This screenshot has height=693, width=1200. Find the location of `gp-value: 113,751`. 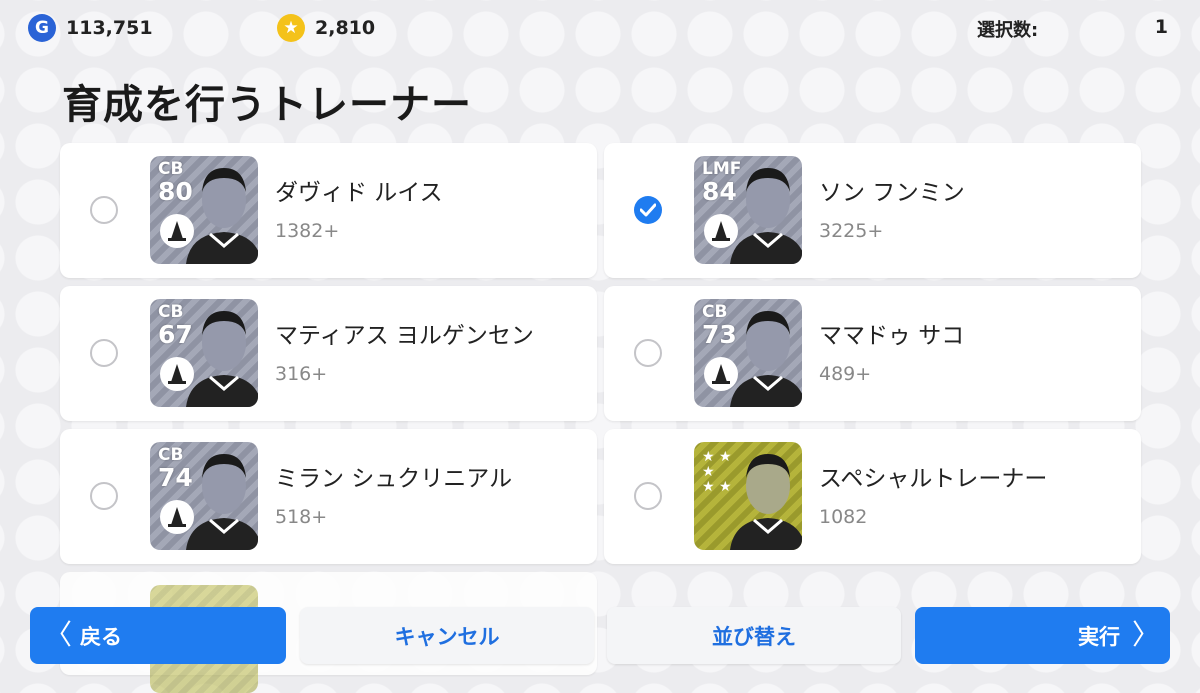

gp-value: 113,751 is located at coordinates (109, 28).